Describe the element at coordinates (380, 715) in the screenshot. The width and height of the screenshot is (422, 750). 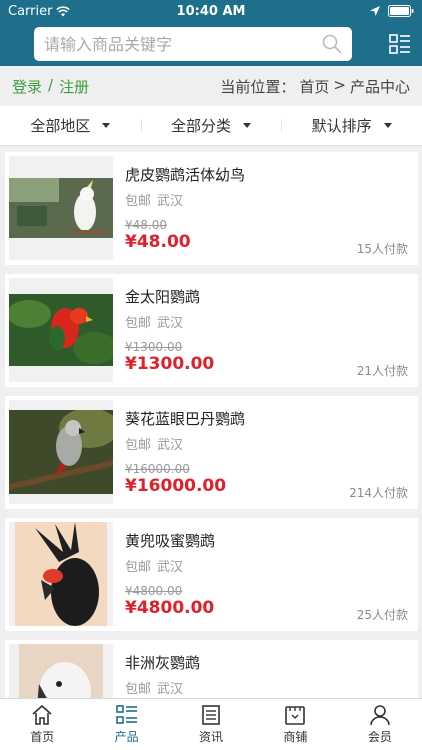
I see `user-icon` at that location.